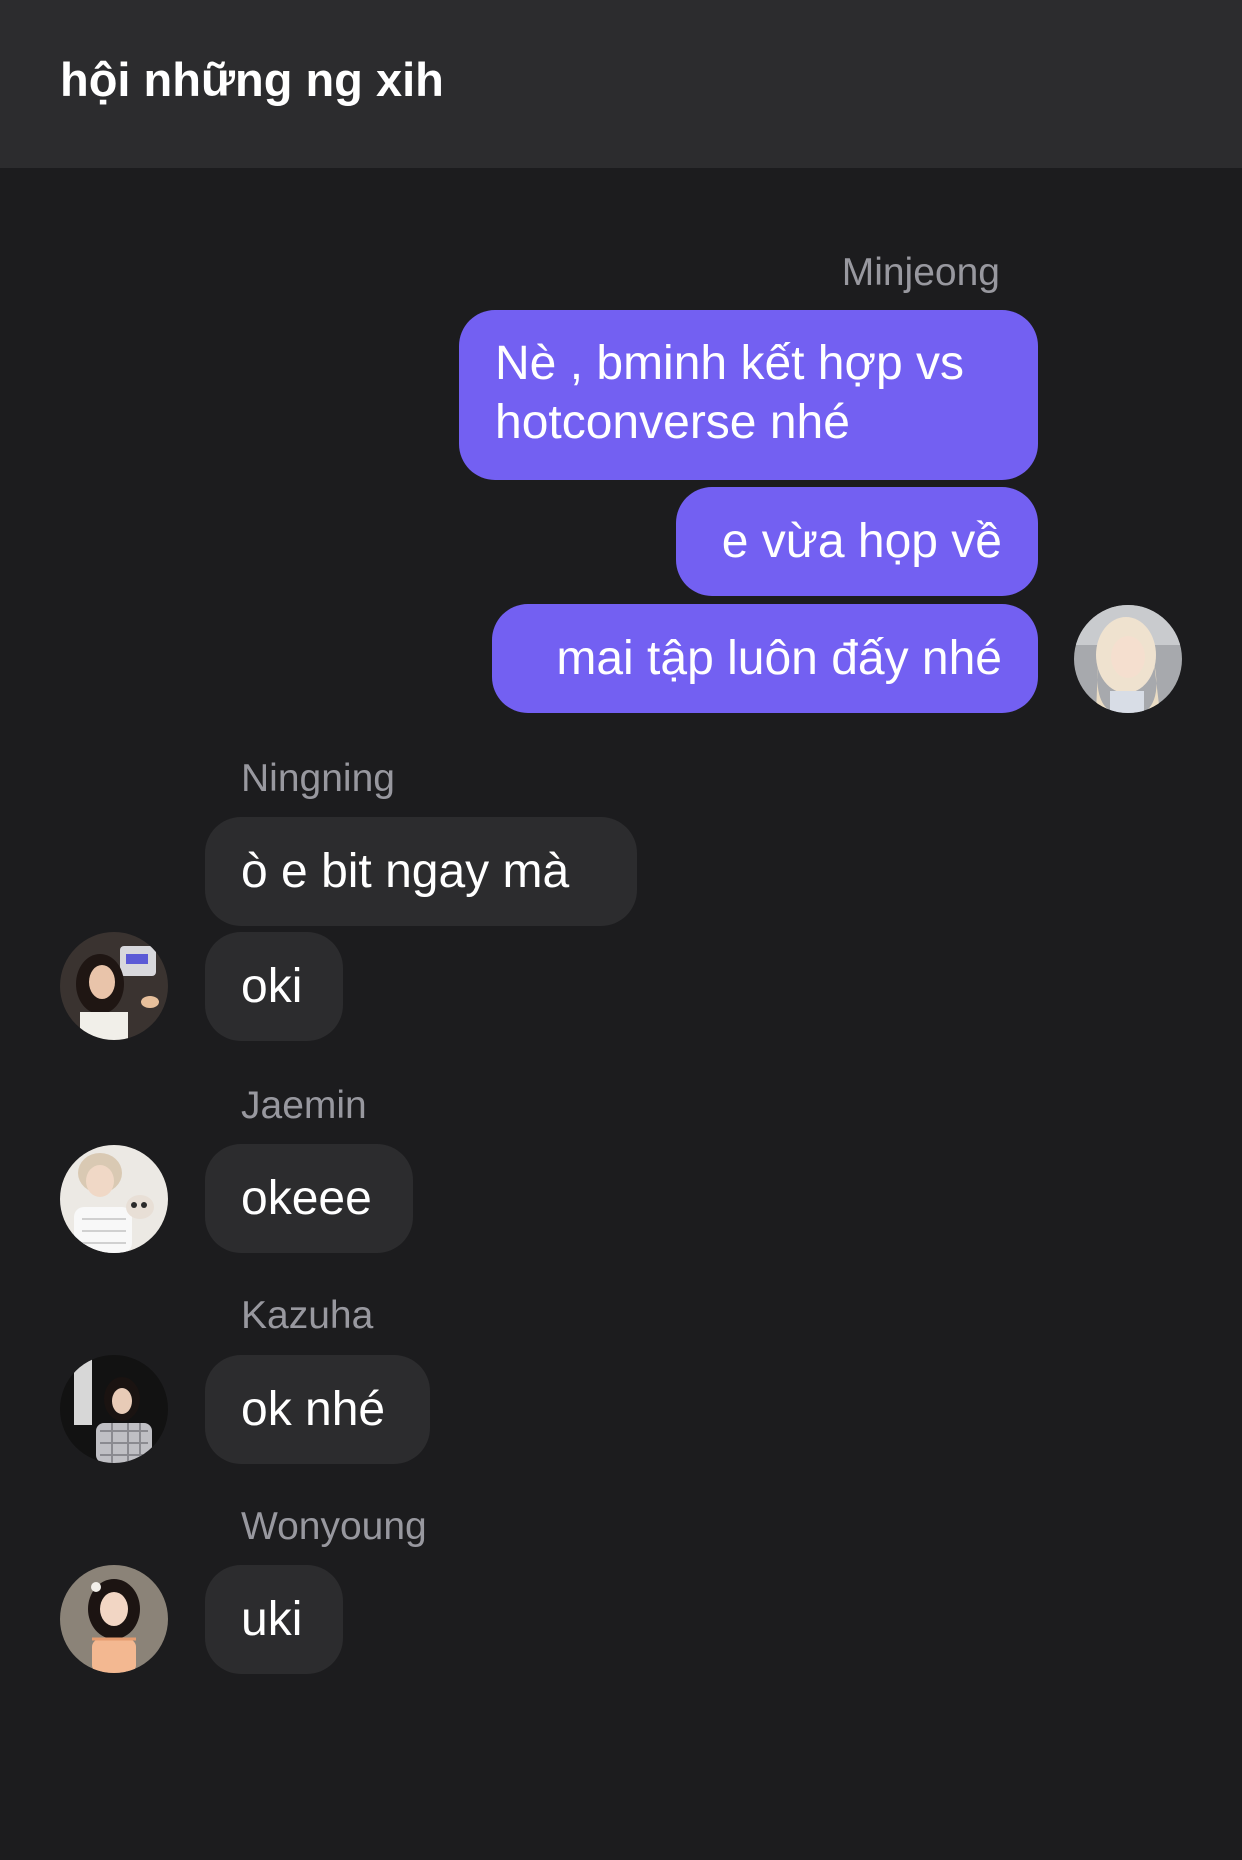  I want to click on message-bubble-incoming: uki, so click(274, 1619).